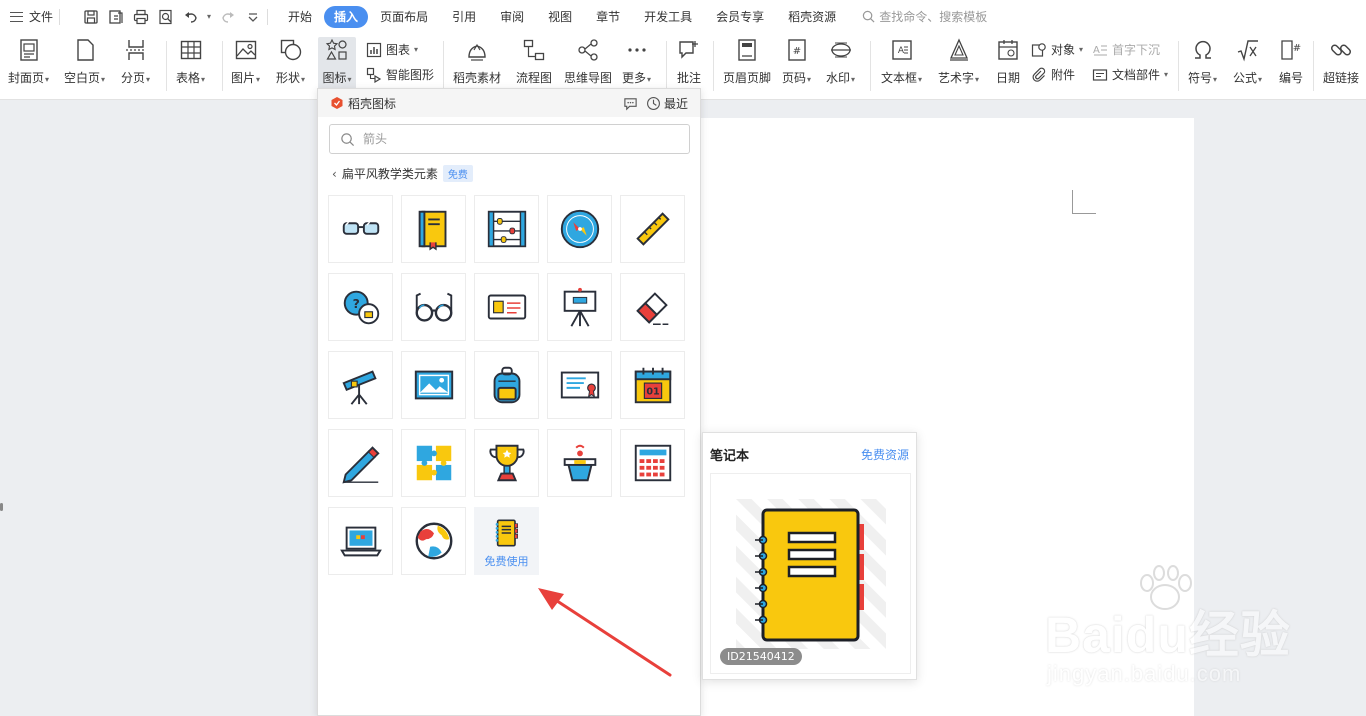 The width and height of the screenshot is (1366, 716). I want to click on tab-developer: 开发工具, so click(668, 17).